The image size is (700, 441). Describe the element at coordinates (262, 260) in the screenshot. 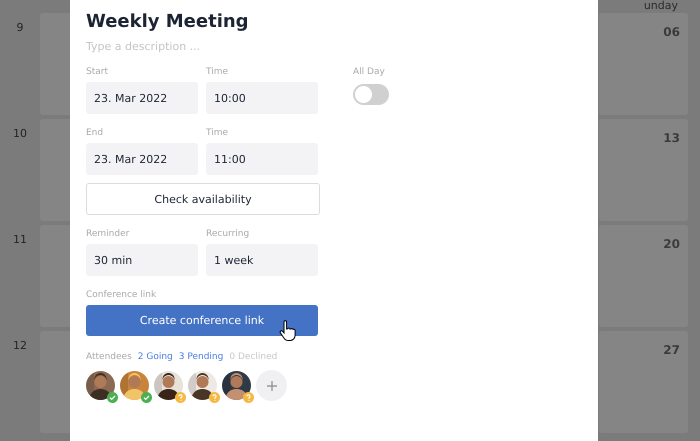

I see `select-field: 1 week` at that location.